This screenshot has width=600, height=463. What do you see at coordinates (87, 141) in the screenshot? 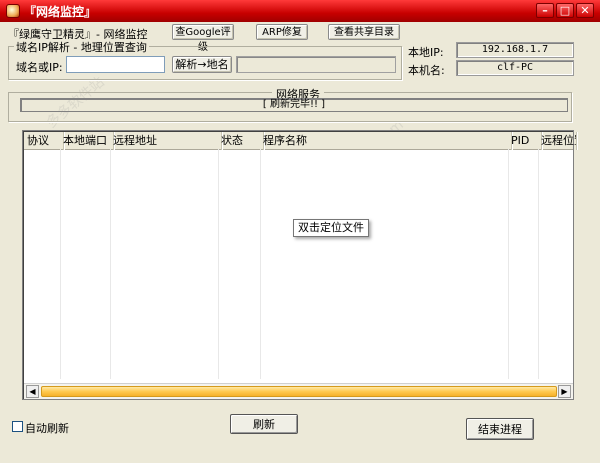
I see `column-local-port: 本地端口` at bounding box center [87, 141].